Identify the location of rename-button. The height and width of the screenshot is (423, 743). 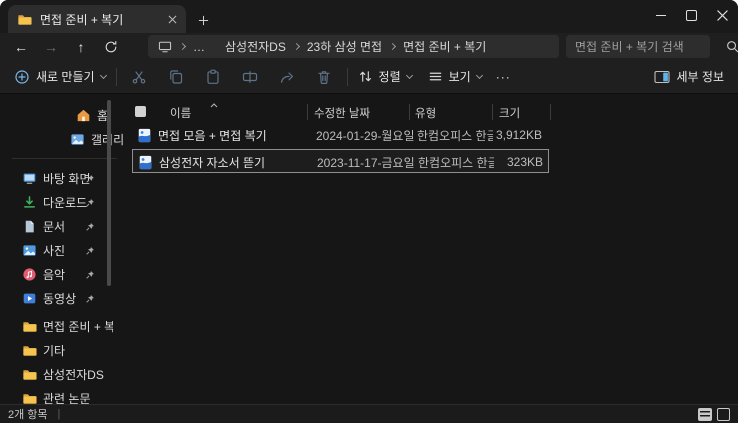
(250, 76).